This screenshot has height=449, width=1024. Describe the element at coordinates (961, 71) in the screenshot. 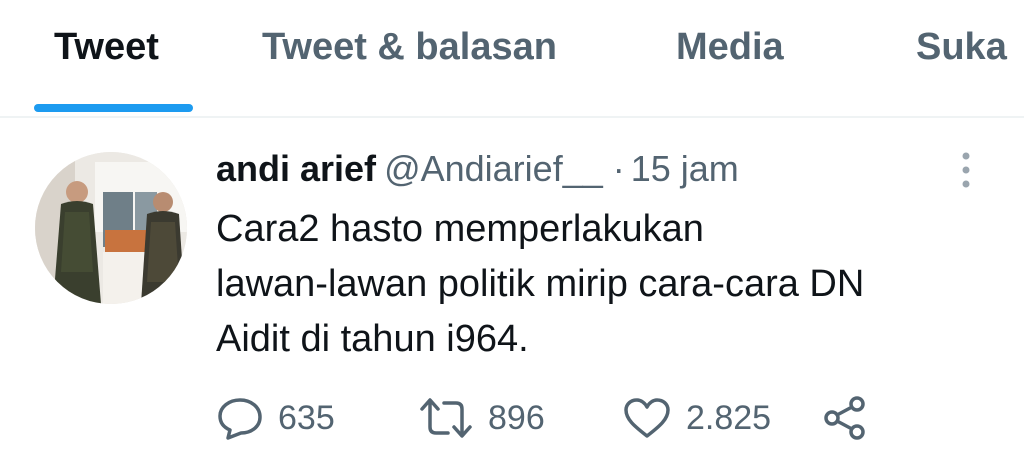

I see `tab-likes: Suka` at that location.